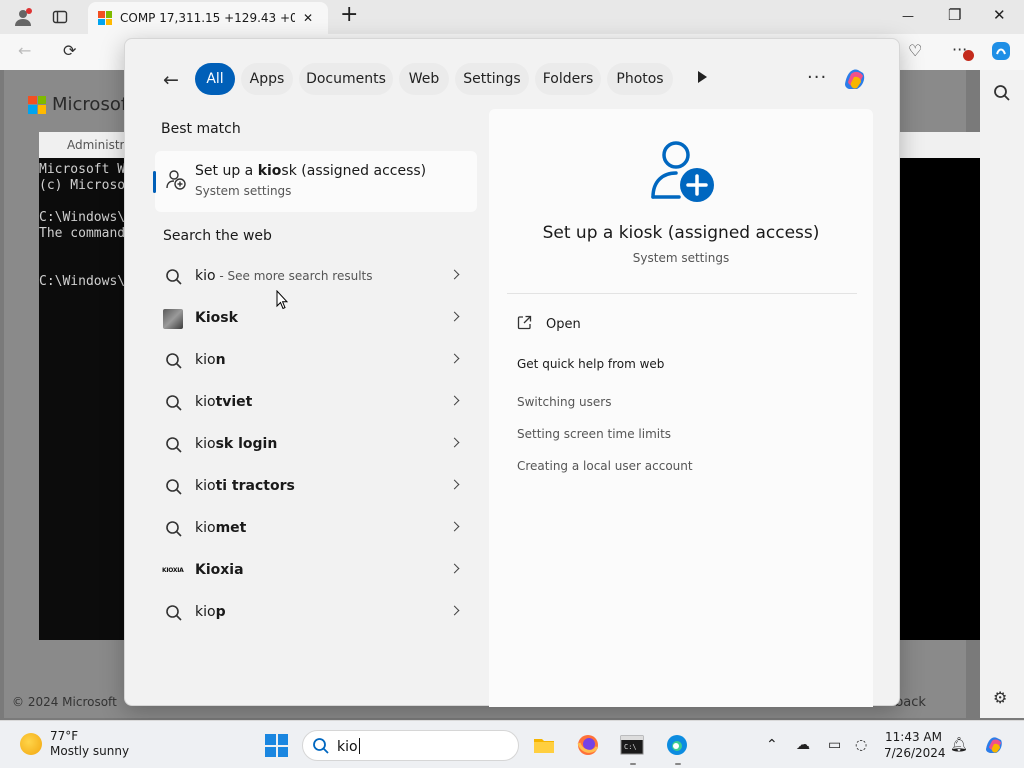 This screenshot has width=1024, height=768. I want to click on weather-condition: Mostly sunny, so click(90, 751).